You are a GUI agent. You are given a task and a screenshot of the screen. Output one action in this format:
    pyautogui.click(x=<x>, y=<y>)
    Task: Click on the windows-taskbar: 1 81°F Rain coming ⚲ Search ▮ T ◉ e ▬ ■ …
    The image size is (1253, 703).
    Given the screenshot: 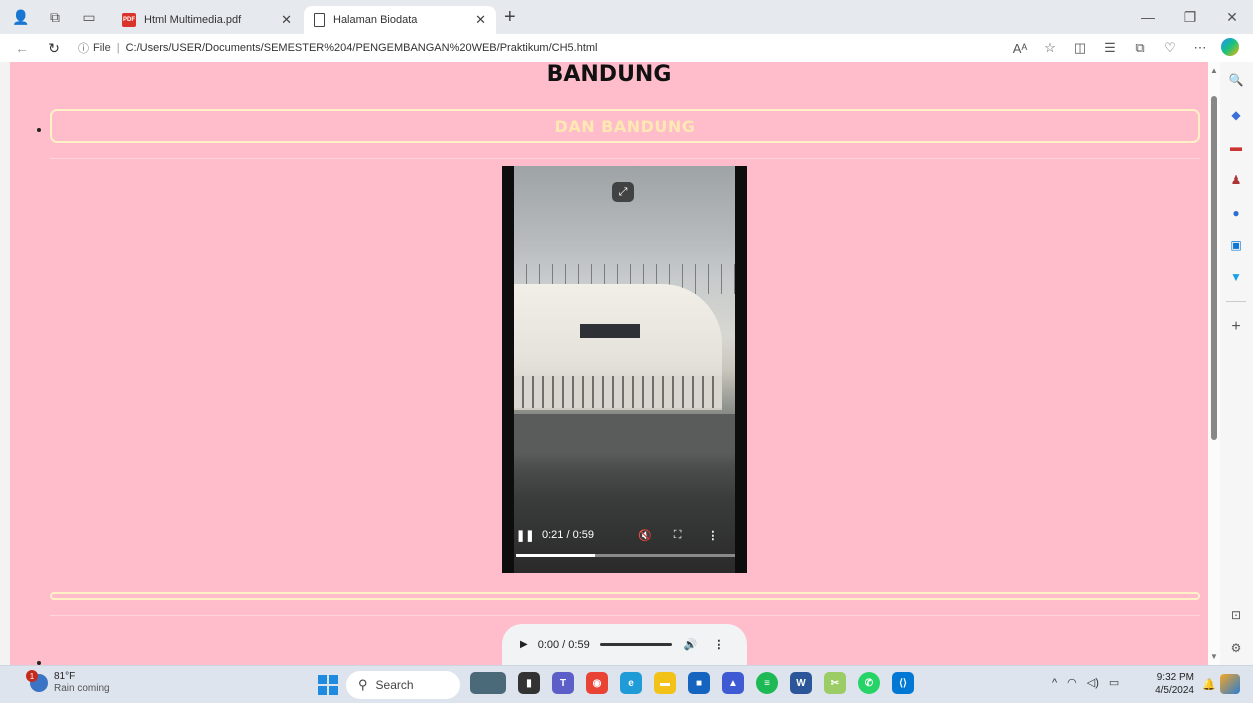 What is the action you would take?
    pyautogui.click(x=626, y=684)
    